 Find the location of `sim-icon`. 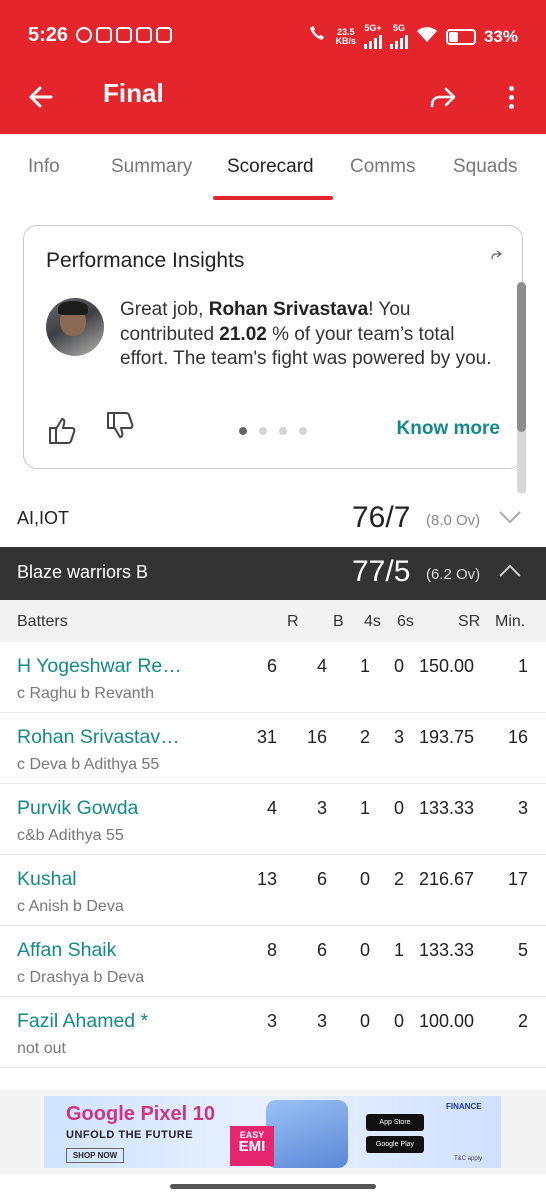

sim-icon is located at coordinates (164, 35).